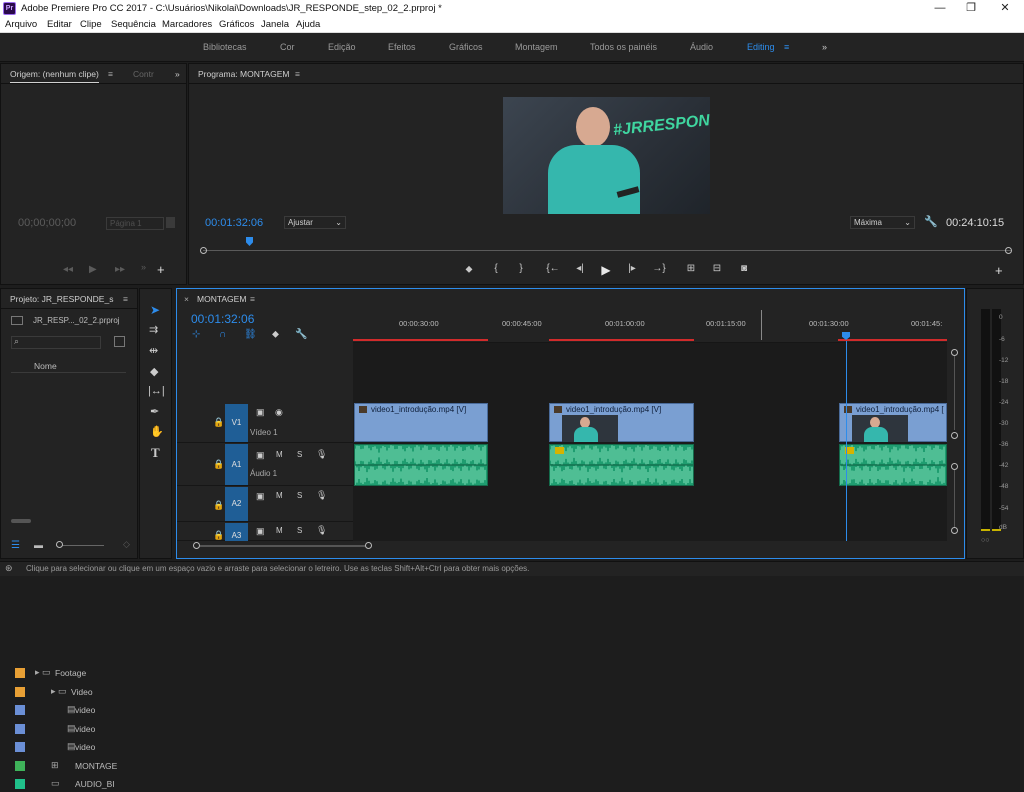 This screenshot has width=1024, height=792. Describe the element at coordinates (308, 24) in the screenshot. I see `menu-ajuda: Ajuda` at that location.